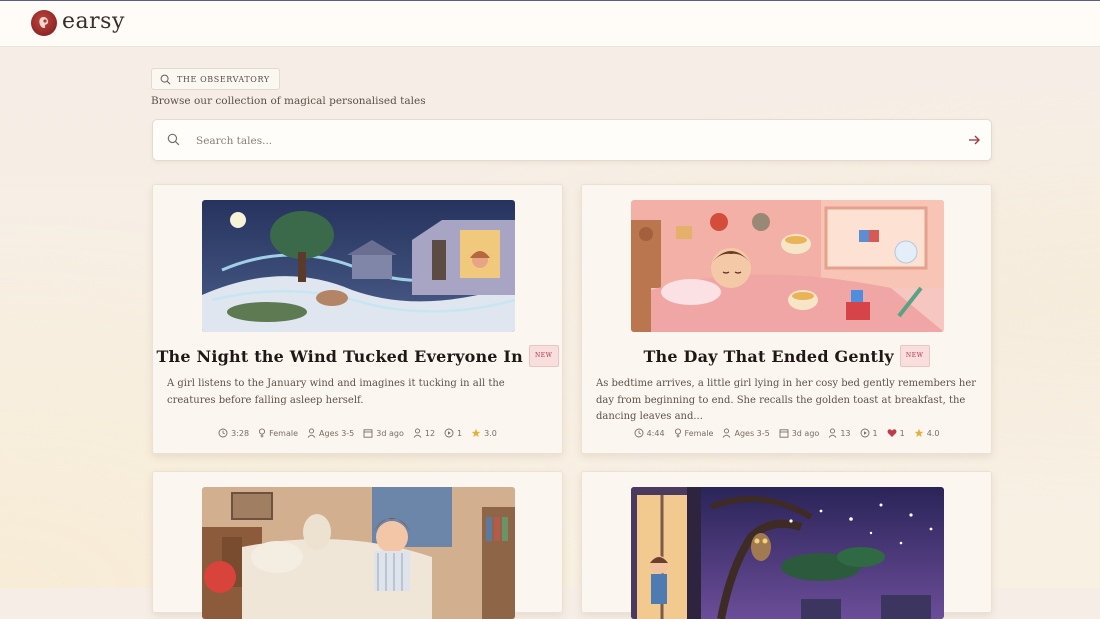 Image resolution: width=1100 pixels, height=619 pixels. Describe the element at coordinates (655, 433) in the screenshot. I see `duration-value: 4:44` at that location.